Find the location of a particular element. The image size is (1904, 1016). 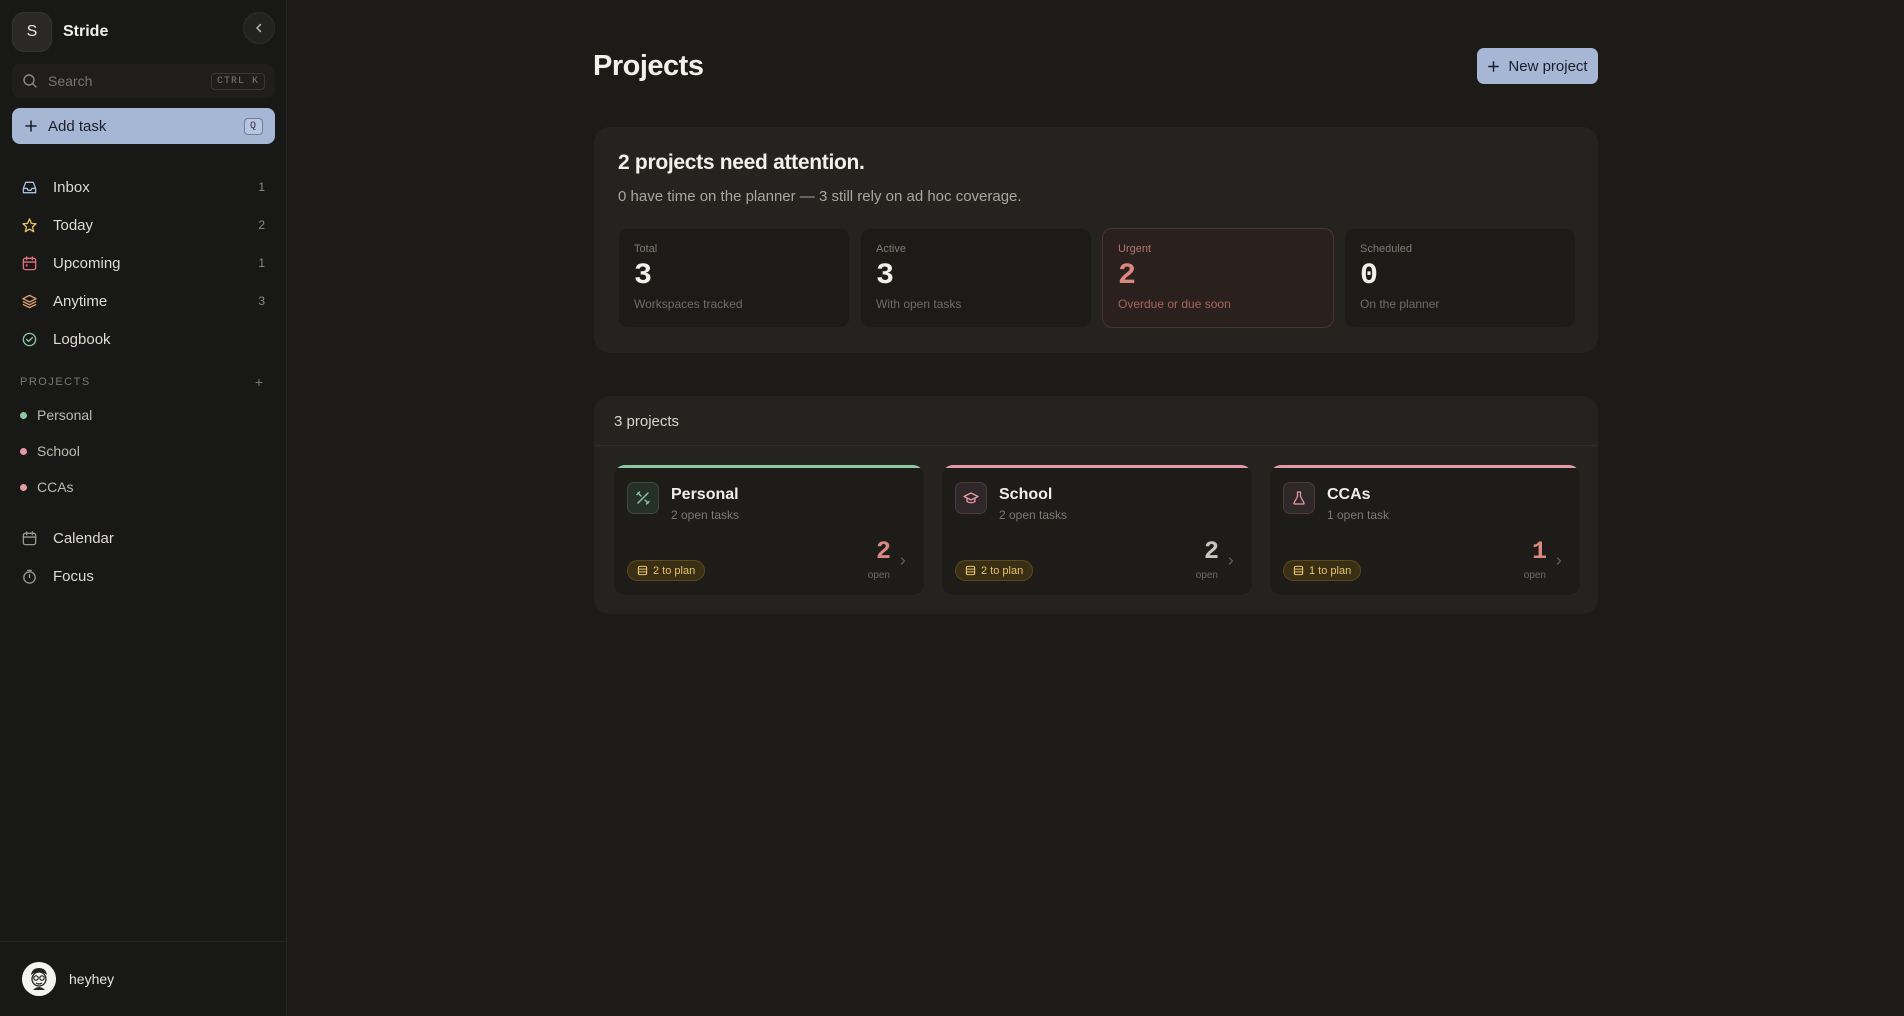

avatar is located at coordinates (39, 979).